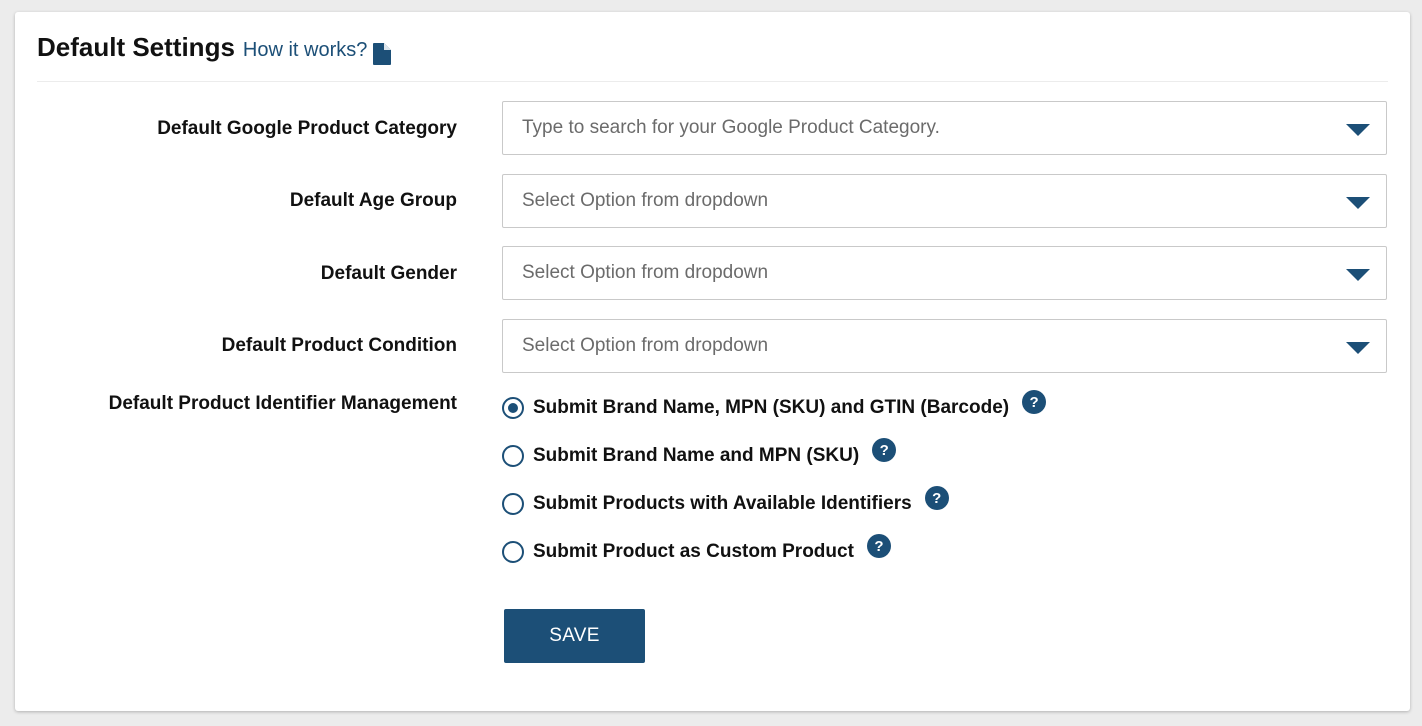 The image size is (1422, 726). I want to click on identifier-option-label: Submit Brand Name and MPN (SKU), so click(696, 455).